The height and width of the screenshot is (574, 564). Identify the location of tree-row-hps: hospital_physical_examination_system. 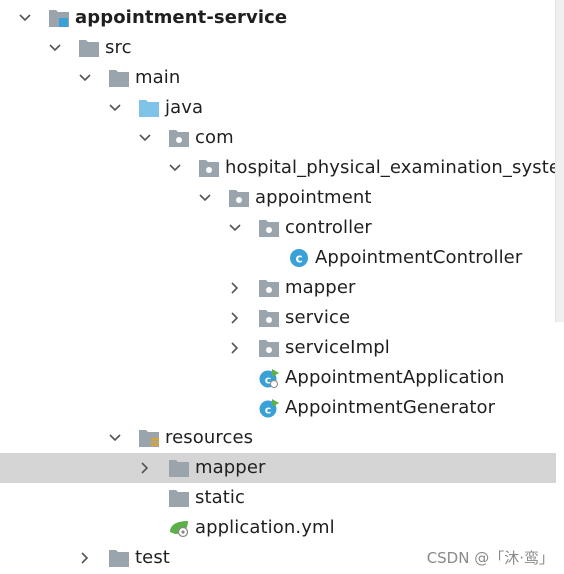
(282, 168).